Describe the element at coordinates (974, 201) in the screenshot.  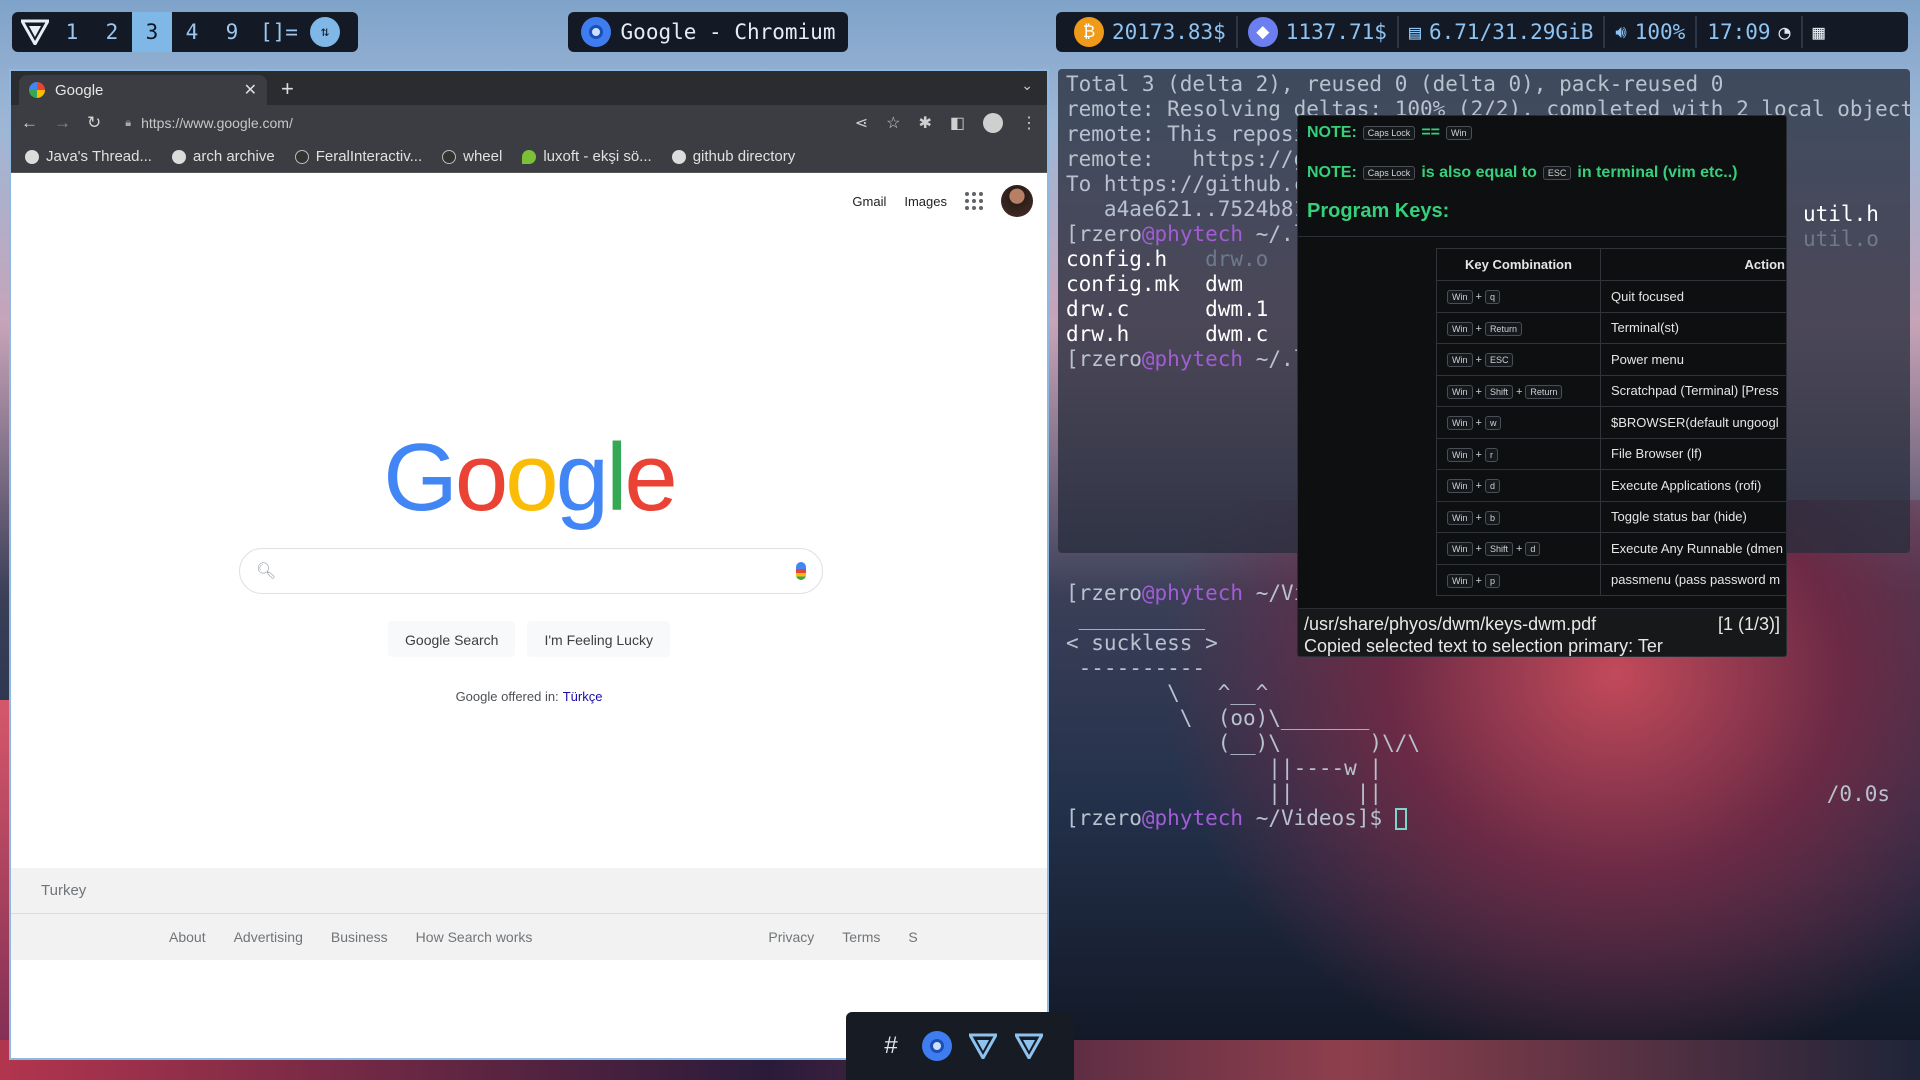
I see `apps-grid-icon` at that location.